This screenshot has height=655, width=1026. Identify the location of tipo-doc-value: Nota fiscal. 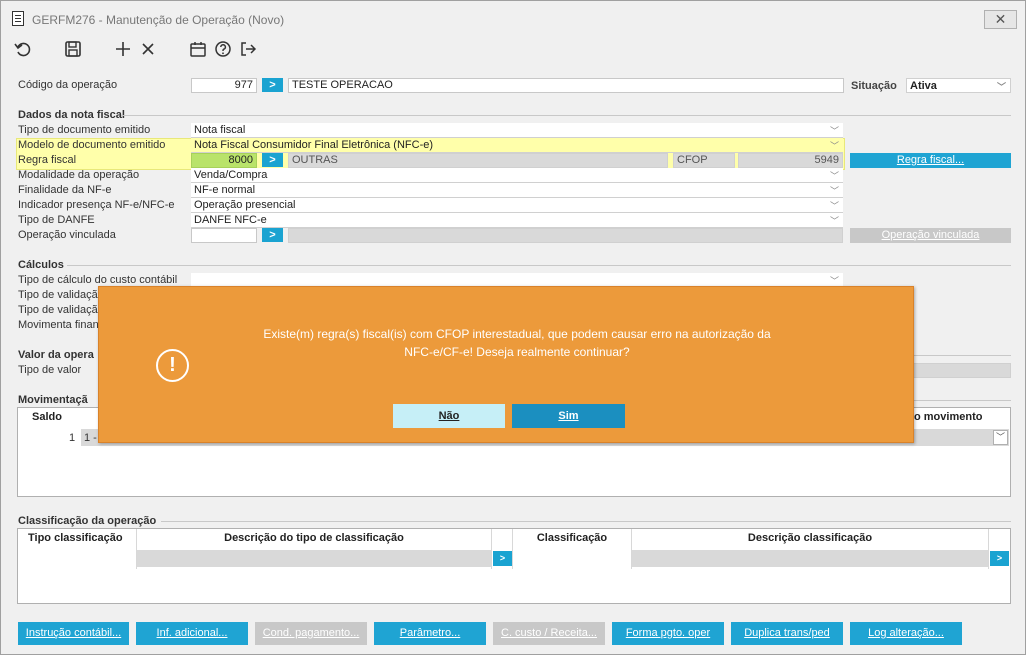
(220, 130).